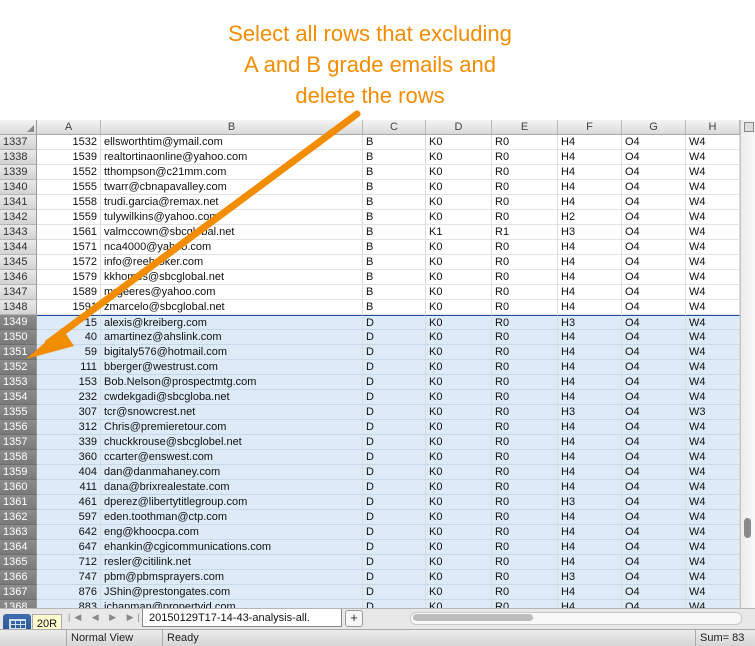 Image resolution: width=755 pixels, height=646 pixels. What do you see at coordinates (69, 532) in the screenshot?
I see `cell-a: 642` at bounding box center [69, 532].